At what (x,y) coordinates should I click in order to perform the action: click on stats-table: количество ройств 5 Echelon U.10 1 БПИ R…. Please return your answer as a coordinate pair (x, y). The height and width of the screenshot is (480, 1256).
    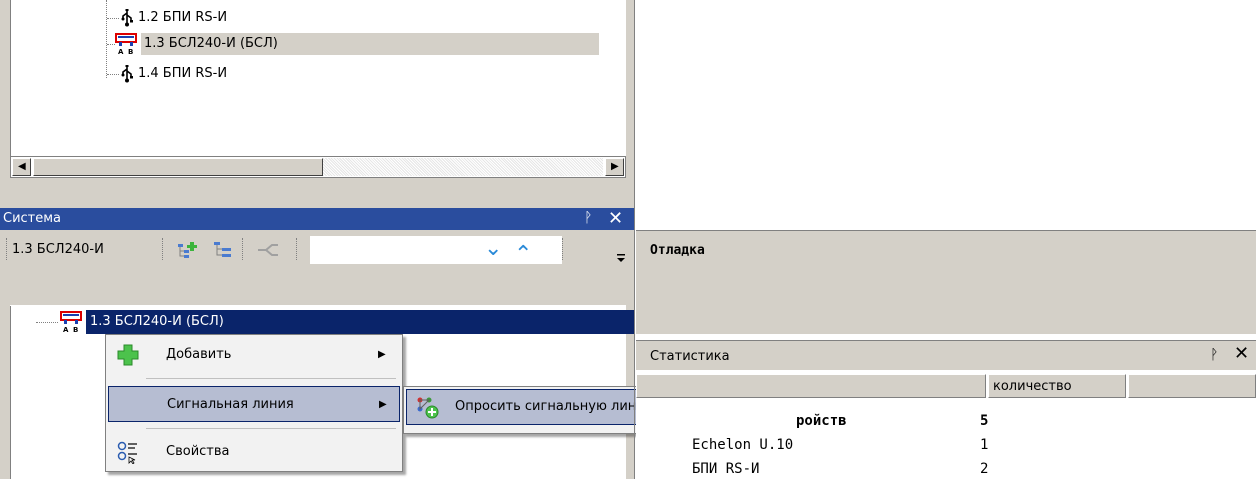
    Looking at the image, I should click on (946, 424).